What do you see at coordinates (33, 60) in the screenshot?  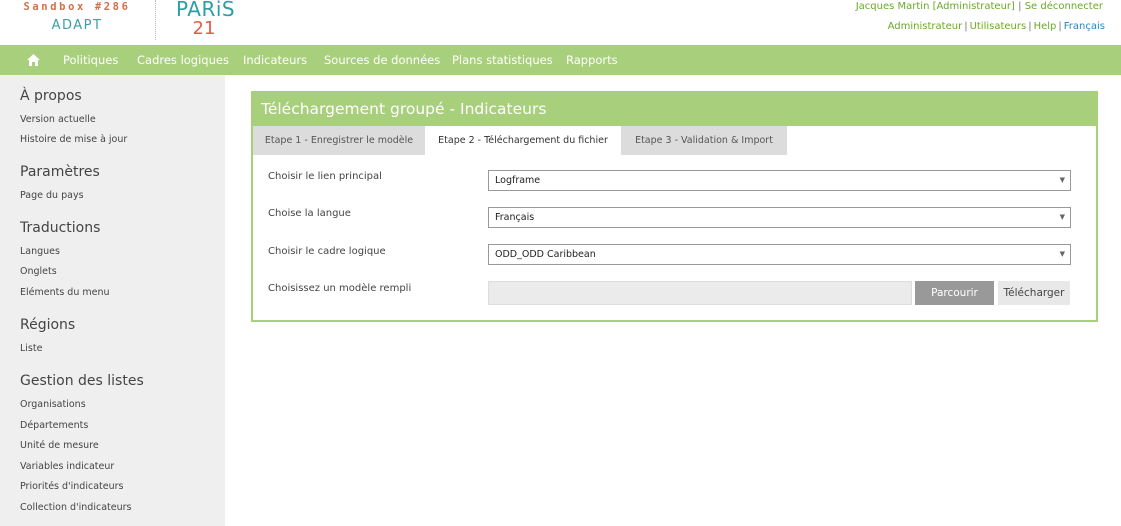 I see `home-icon` at bounding box center [33, 60].